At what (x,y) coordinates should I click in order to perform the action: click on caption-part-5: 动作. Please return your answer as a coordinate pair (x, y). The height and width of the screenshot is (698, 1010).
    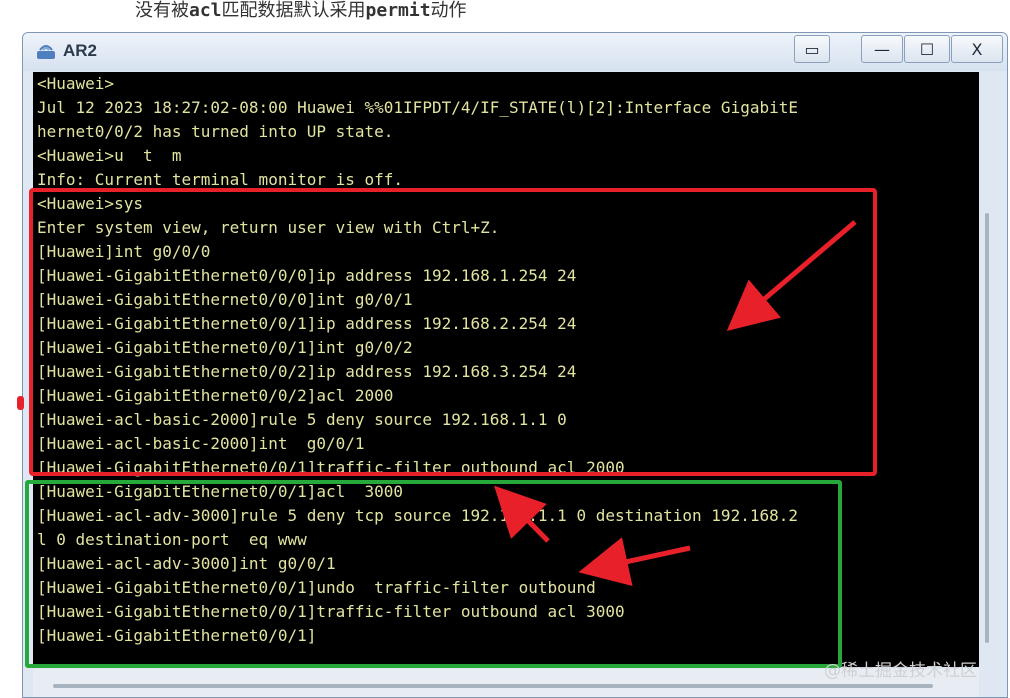
    Looking at the image, I should click on (448, 10).